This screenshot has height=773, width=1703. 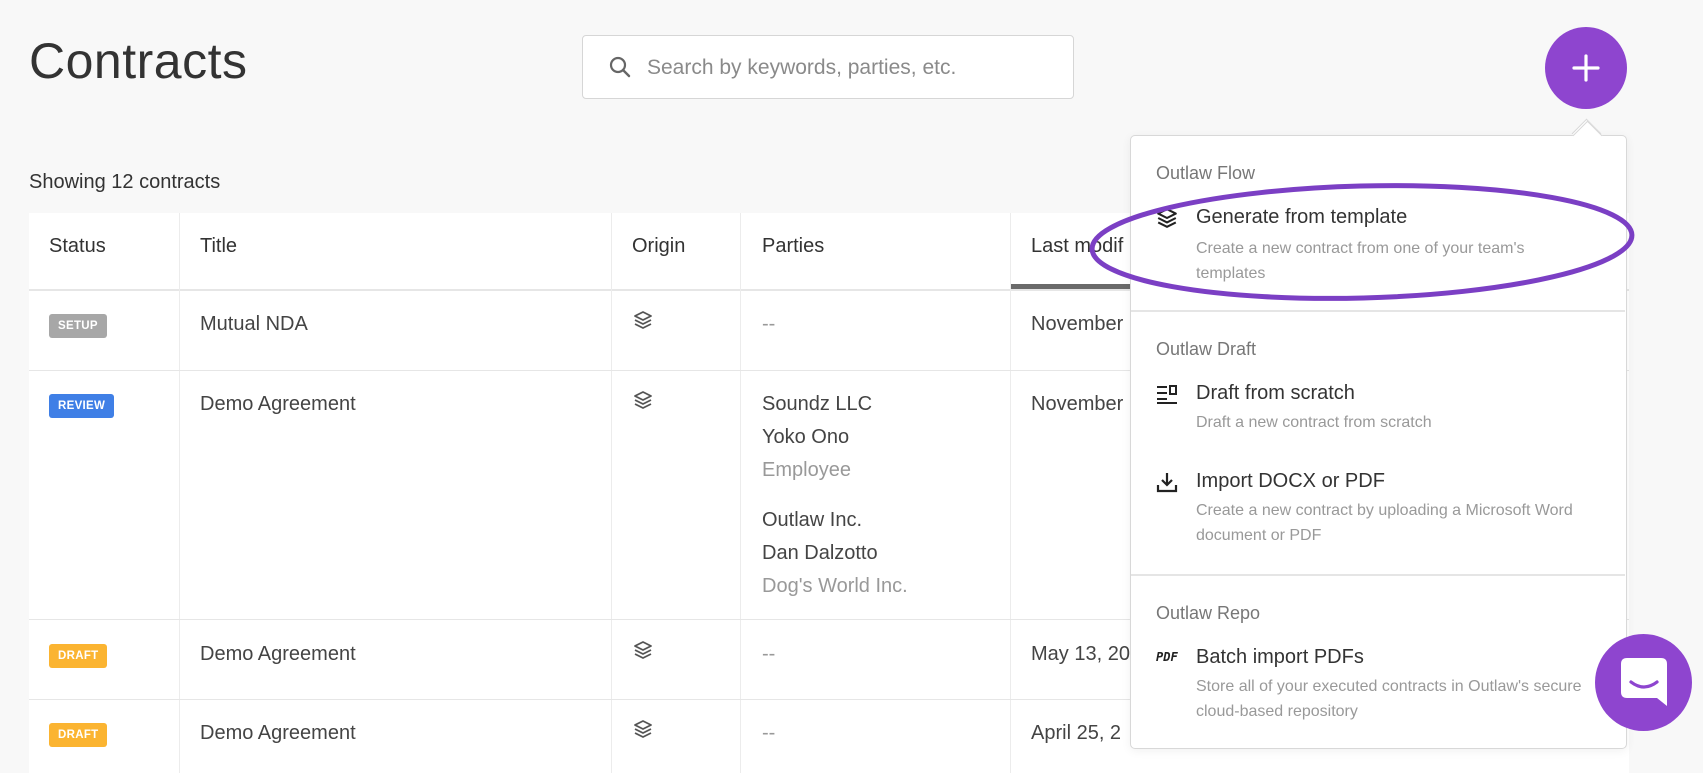 I want to click on chat-launcher-button, so click(x=1643, y=682).